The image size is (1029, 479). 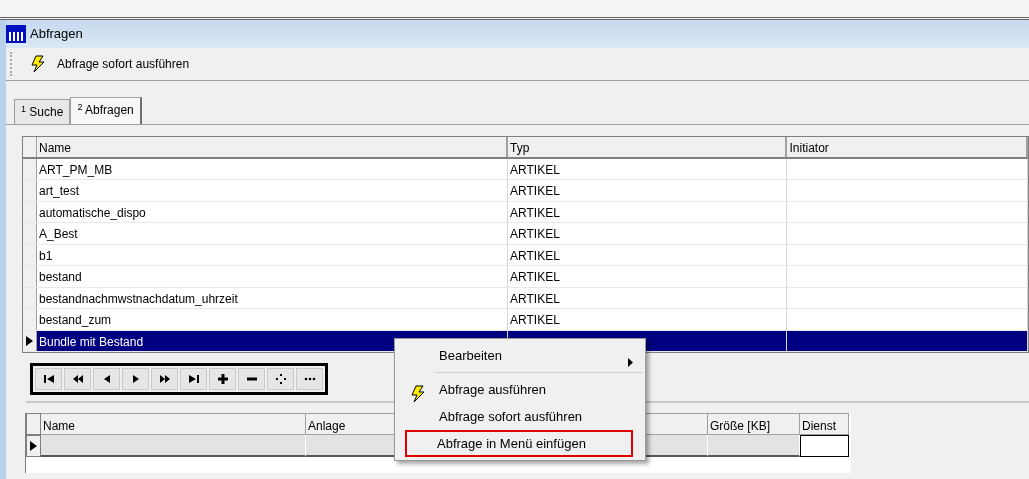 I want to click on submenu-arrow-icon, so click(x=630, y=363).